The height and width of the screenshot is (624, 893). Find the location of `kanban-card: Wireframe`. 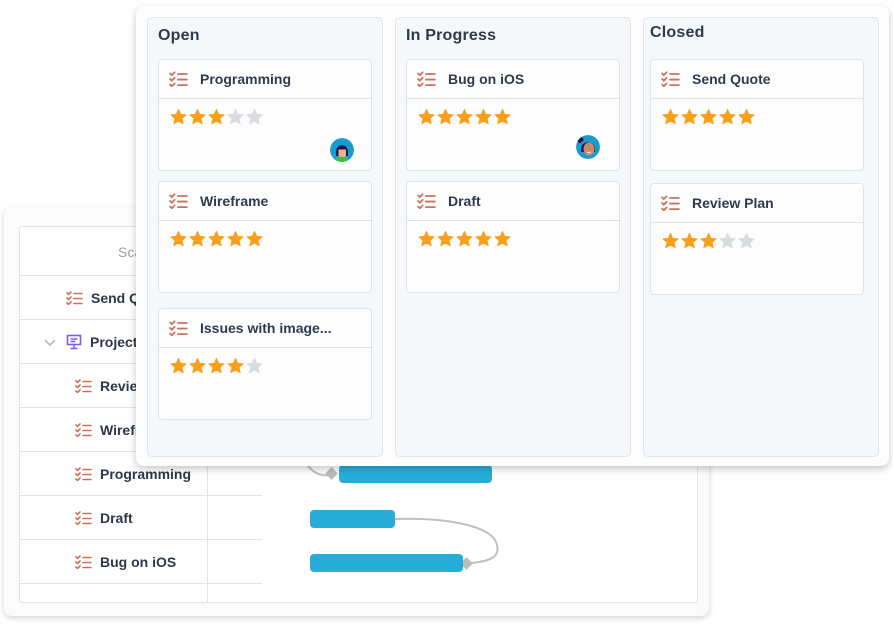

kanban-card: Wireframe is located at coordinates (265, 237).